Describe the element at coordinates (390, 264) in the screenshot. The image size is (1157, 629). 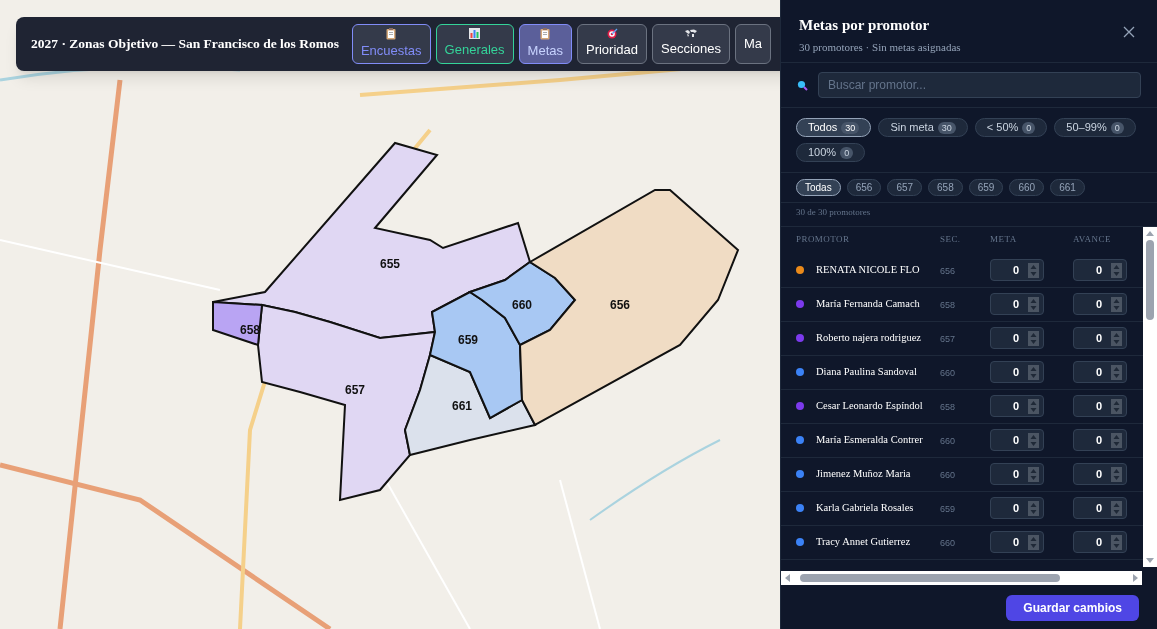
I see `section-label: 655` at that location.